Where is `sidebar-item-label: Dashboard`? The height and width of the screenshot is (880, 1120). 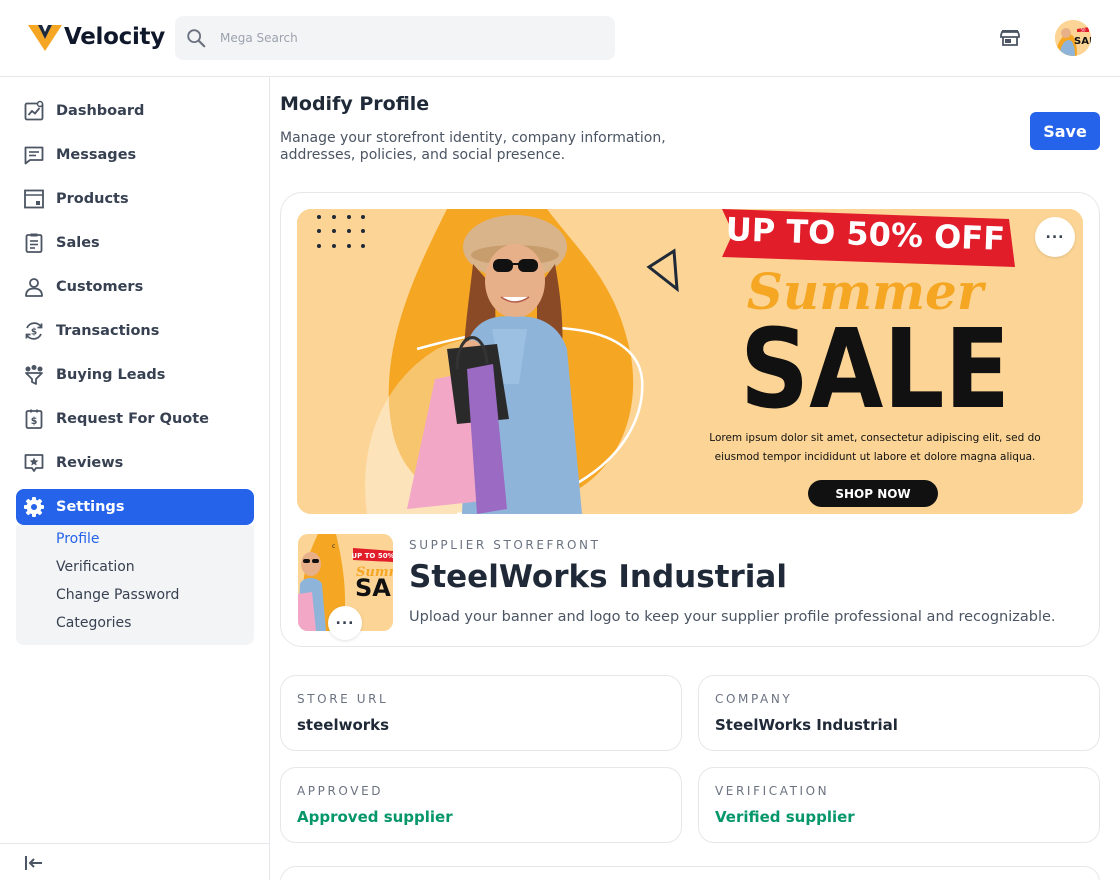
sidebar-item-label: Dashboard is located at coordinates (100, 111).